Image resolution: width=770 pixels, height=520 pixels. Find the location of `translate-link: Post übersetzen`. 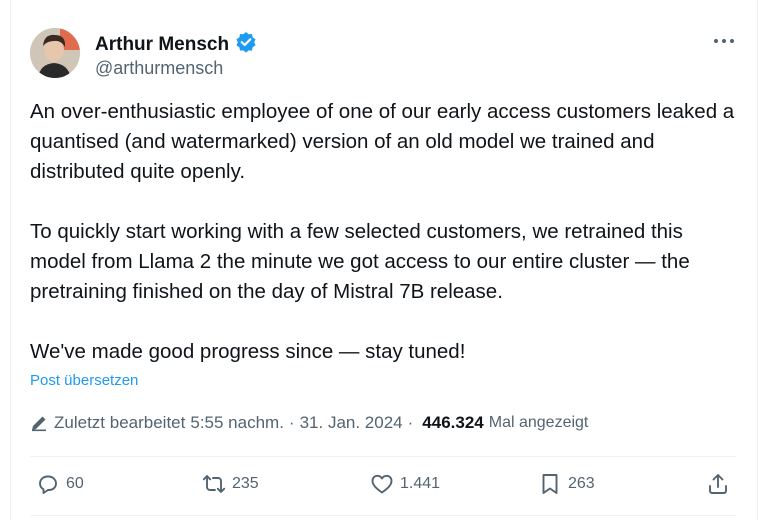

translate-link: Post übersetzen is located at coordinates (84, 380).